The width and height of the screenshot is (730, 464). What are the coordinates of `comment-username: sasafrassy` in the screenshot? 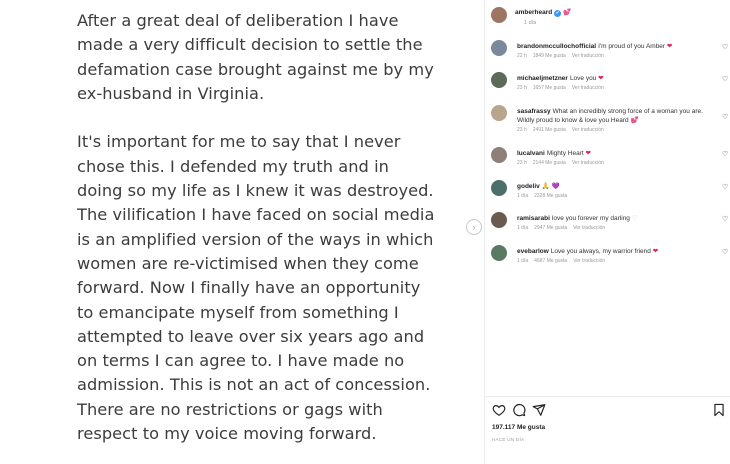 It's located at (534, 111).